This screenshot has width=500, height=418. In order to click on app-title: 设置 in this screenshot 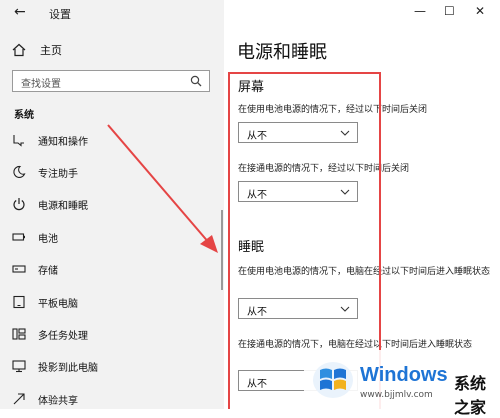, I will do `click(60, 14)`.